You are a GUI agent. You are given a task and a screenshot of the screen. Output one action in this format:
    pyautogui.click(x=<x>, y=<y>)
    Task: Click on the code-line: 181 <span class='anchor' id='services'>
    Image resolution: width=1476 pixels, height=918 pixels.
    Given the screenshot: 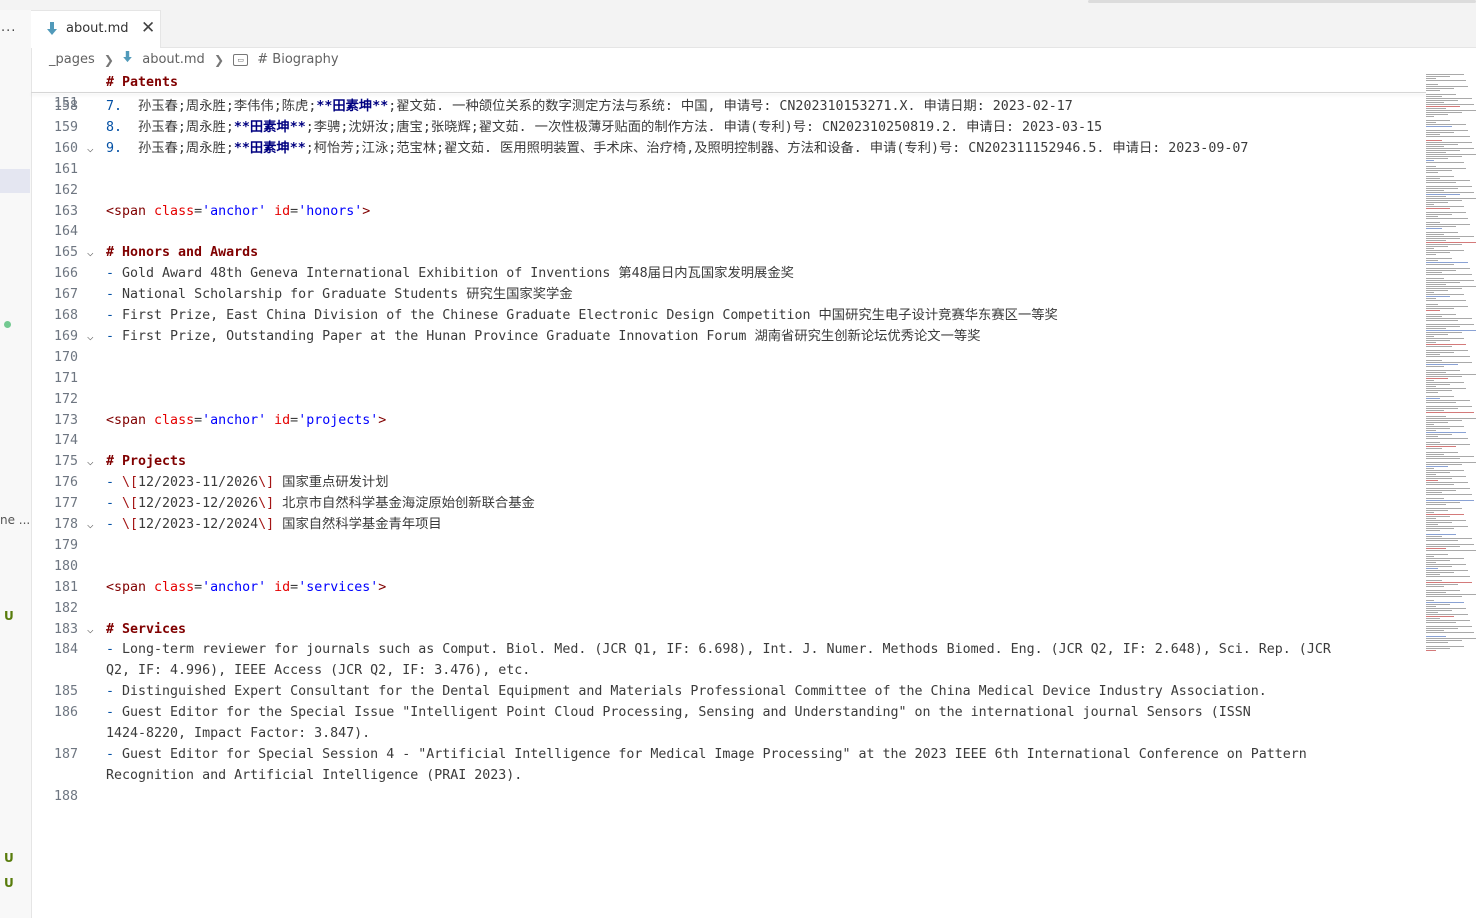 What is the action you would take?
    pyautogui.click(x=726, y=587)
    